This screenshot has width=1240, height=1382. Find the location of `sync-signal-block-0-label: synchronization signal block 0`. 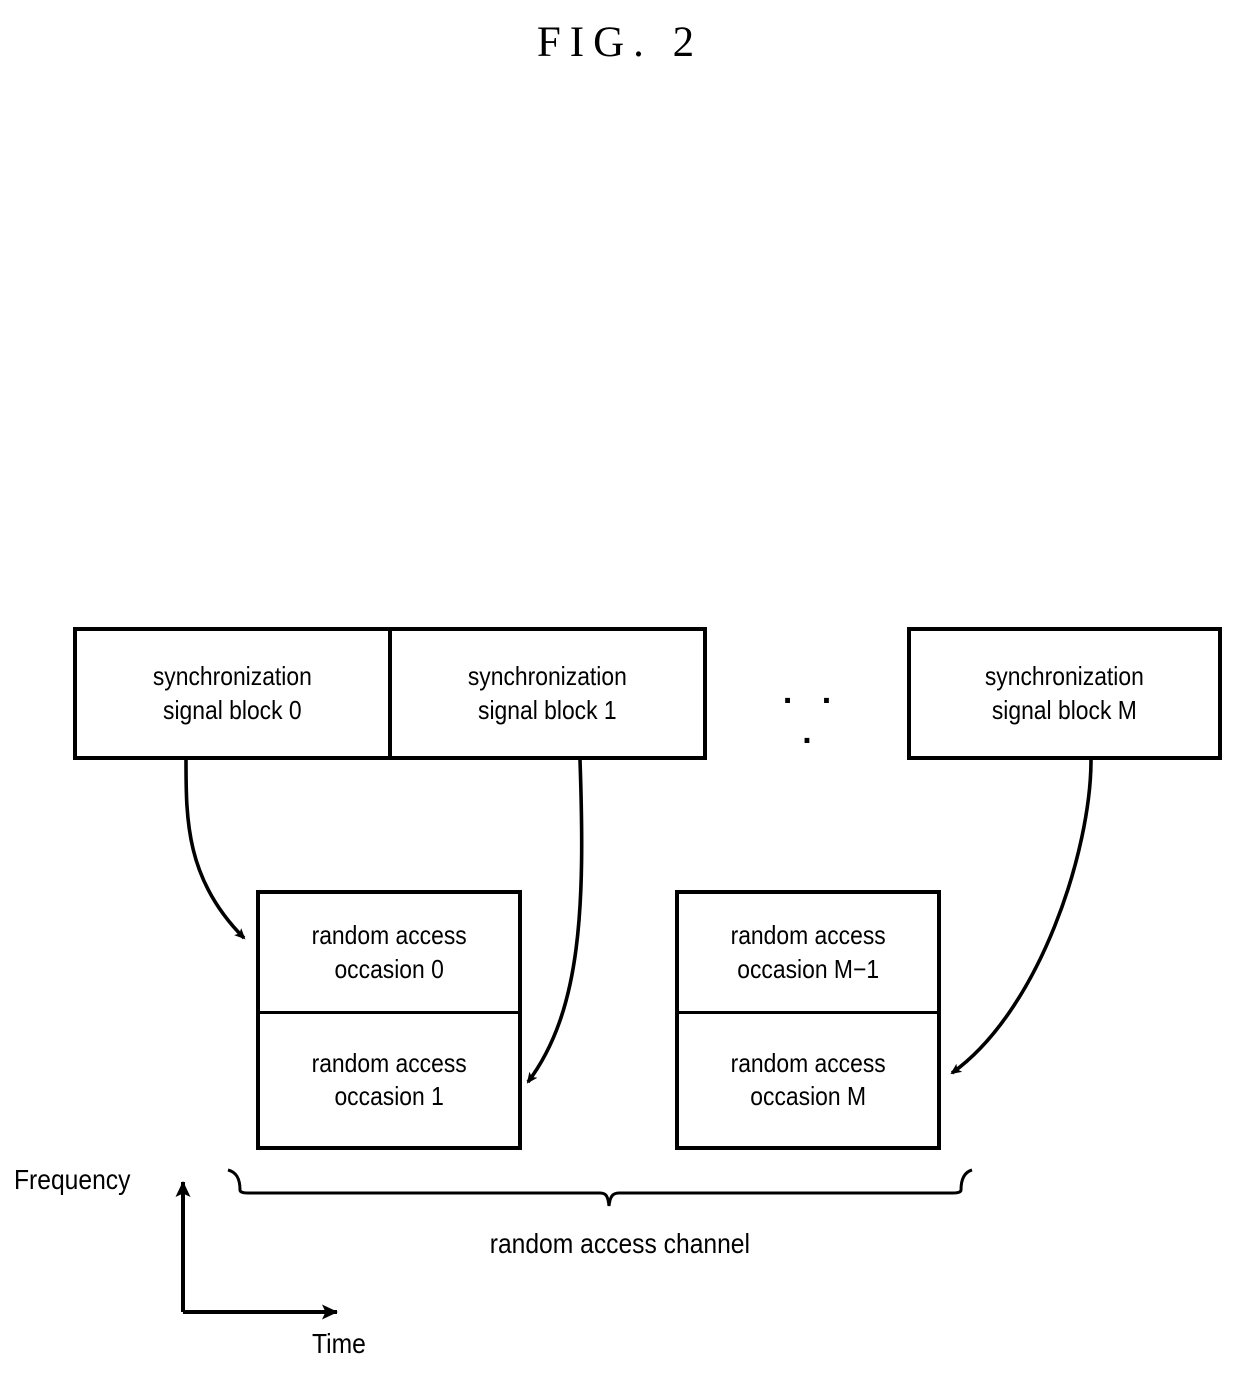

sync-signal-block-0-label: synchronization signal block 0 is located at coordinates (232, 693).